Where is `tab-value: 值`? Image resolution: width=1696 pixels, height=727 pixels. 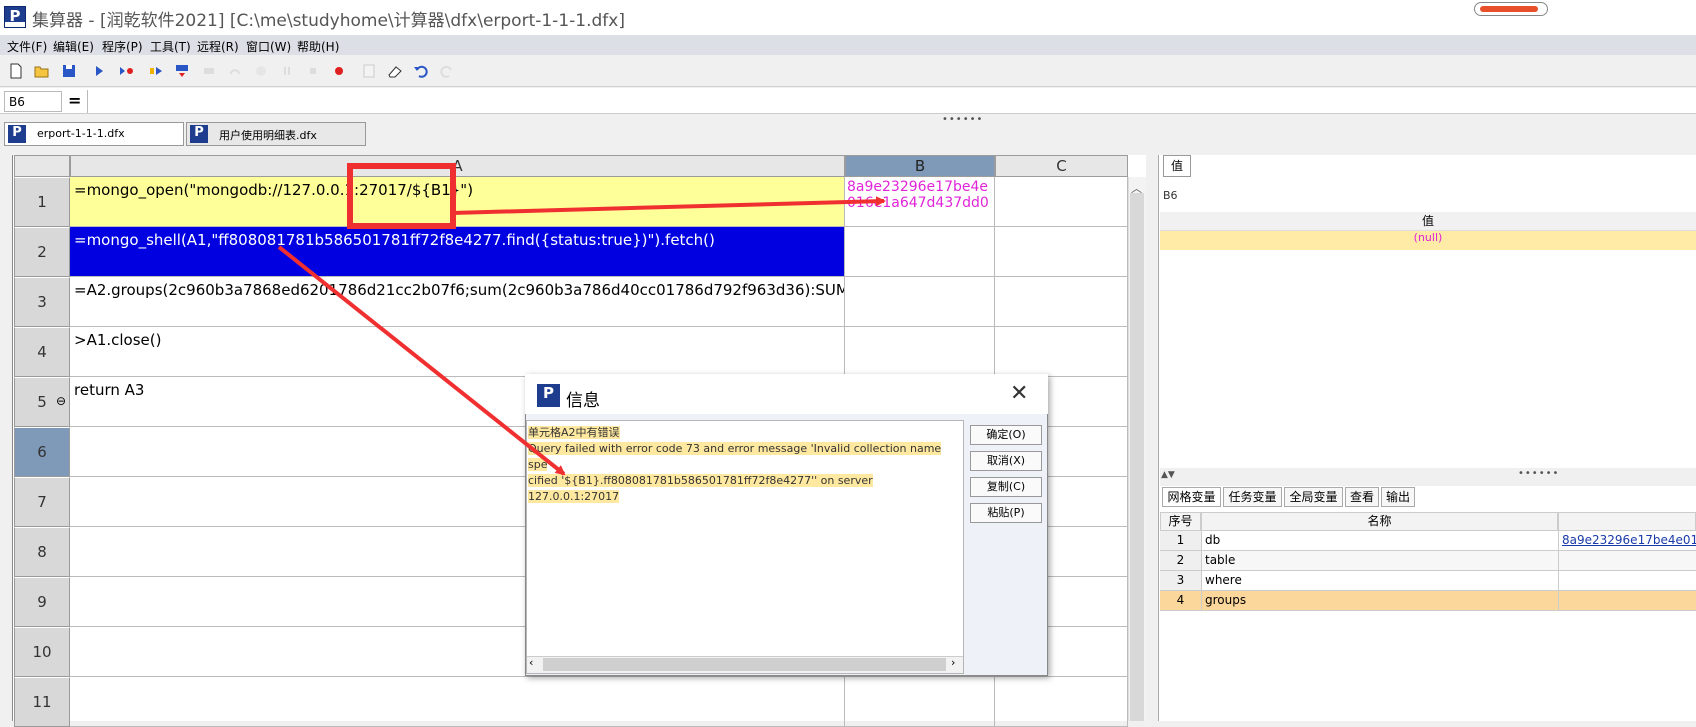
tab-value: 值 is located at coordinates (1177, 166).